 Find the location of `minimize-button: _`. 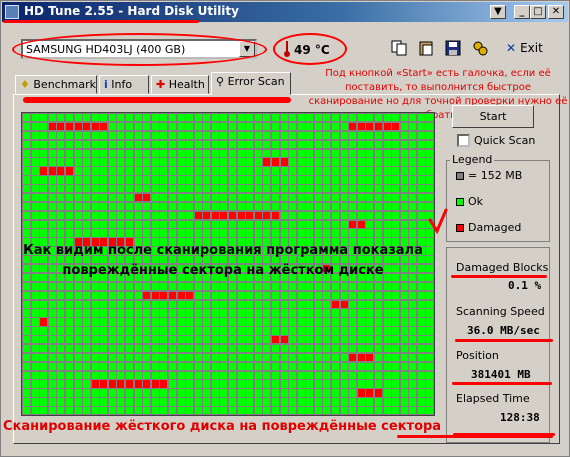

minimize-button: _ is located at coordinates (522, 12).